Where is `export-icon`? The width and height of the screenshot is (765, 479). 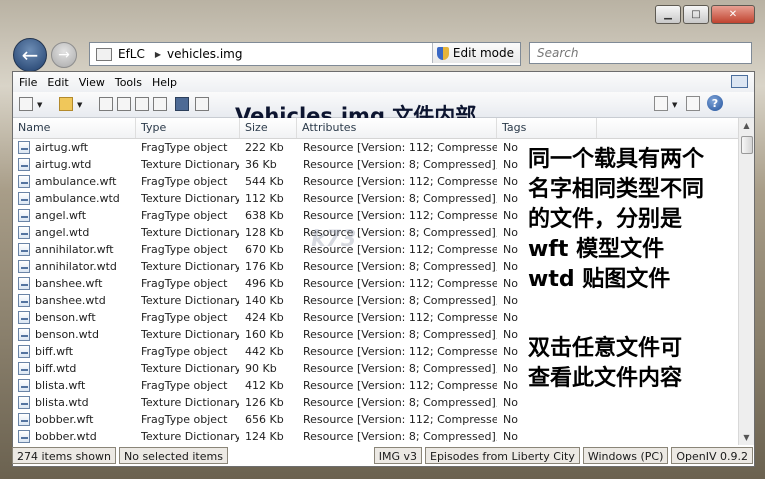
export-icon is located at coordinates (202, 104).